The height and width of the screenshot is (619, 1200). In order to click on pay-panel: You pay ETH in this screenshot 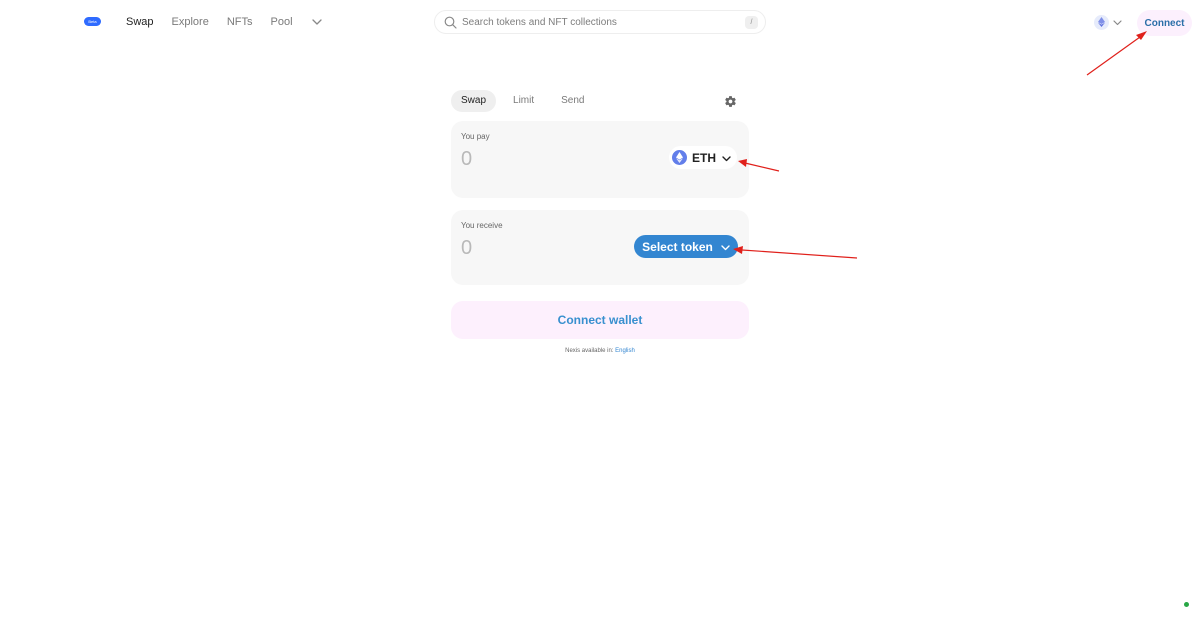, I will do `click(600, 159)`.